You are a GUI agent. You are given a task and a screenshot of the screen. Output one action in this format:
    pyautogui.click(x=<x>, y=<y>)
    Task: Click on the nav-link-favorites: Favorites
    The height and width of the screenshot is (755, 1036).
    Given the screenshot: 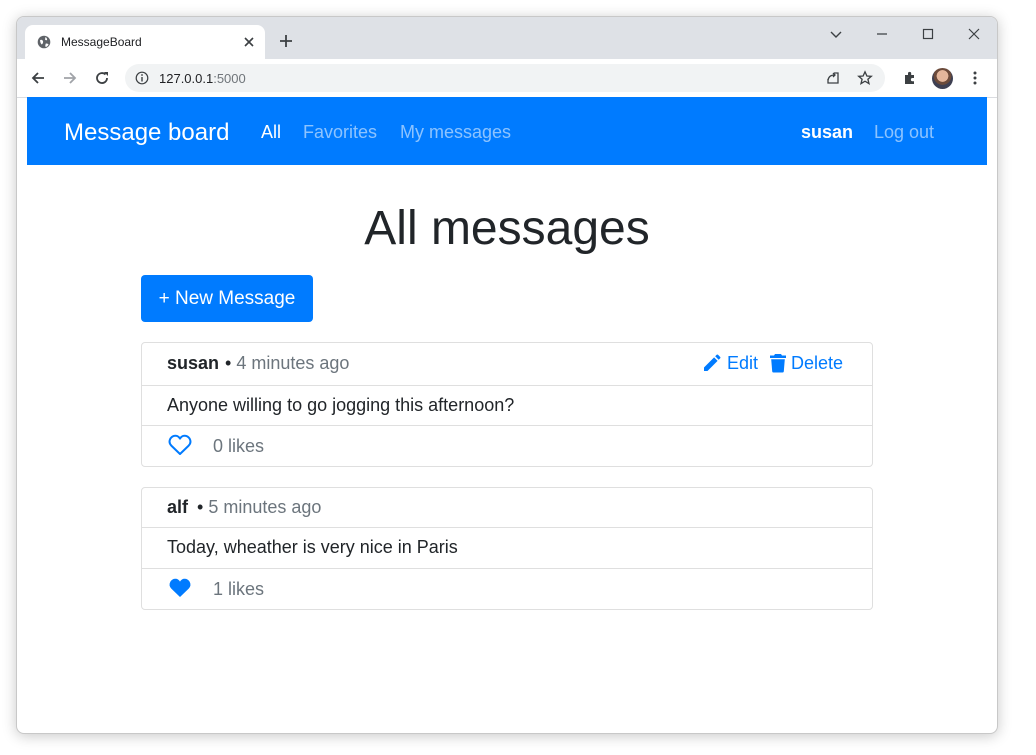 What is the action you would take?
    pyautogui.click(x=340, y=132)
    